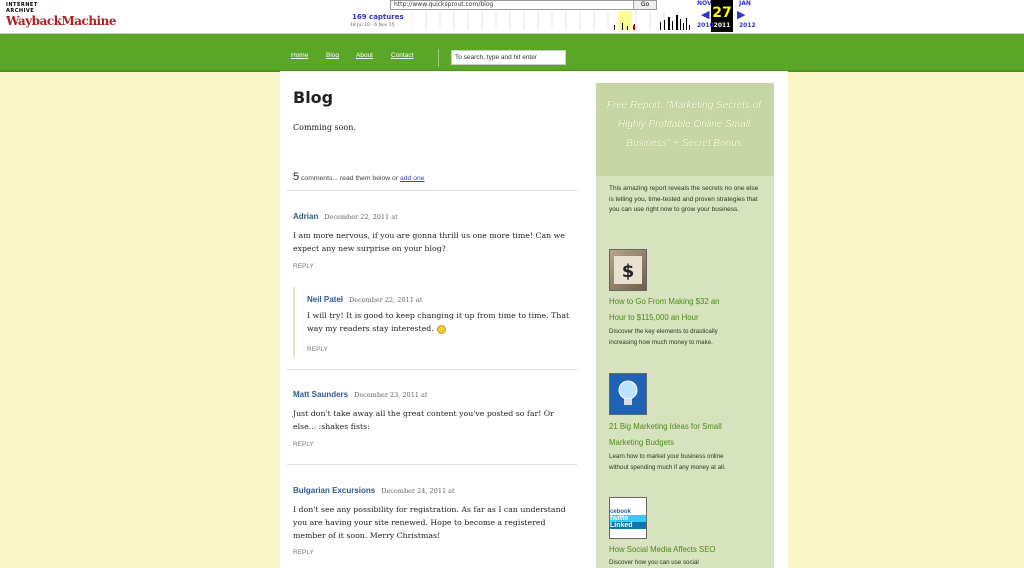 The width and height of the screenshot is (1024, 568). What do you see at coordinates (364, 55) in the screenshot?
I see `nav-about: About` at bounding box center [364, 55].